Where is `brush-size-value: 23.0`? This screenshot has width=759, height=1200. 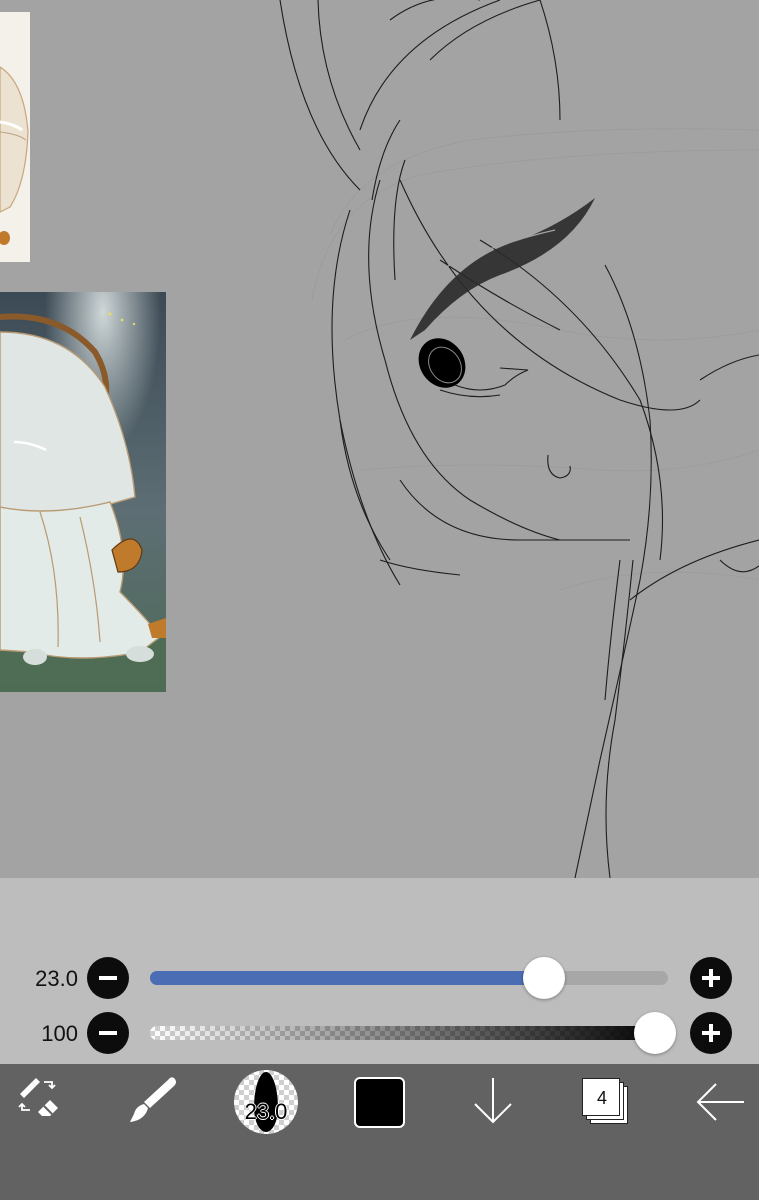 brush-size-value: 23.0 is located at coordinates (56, 978).